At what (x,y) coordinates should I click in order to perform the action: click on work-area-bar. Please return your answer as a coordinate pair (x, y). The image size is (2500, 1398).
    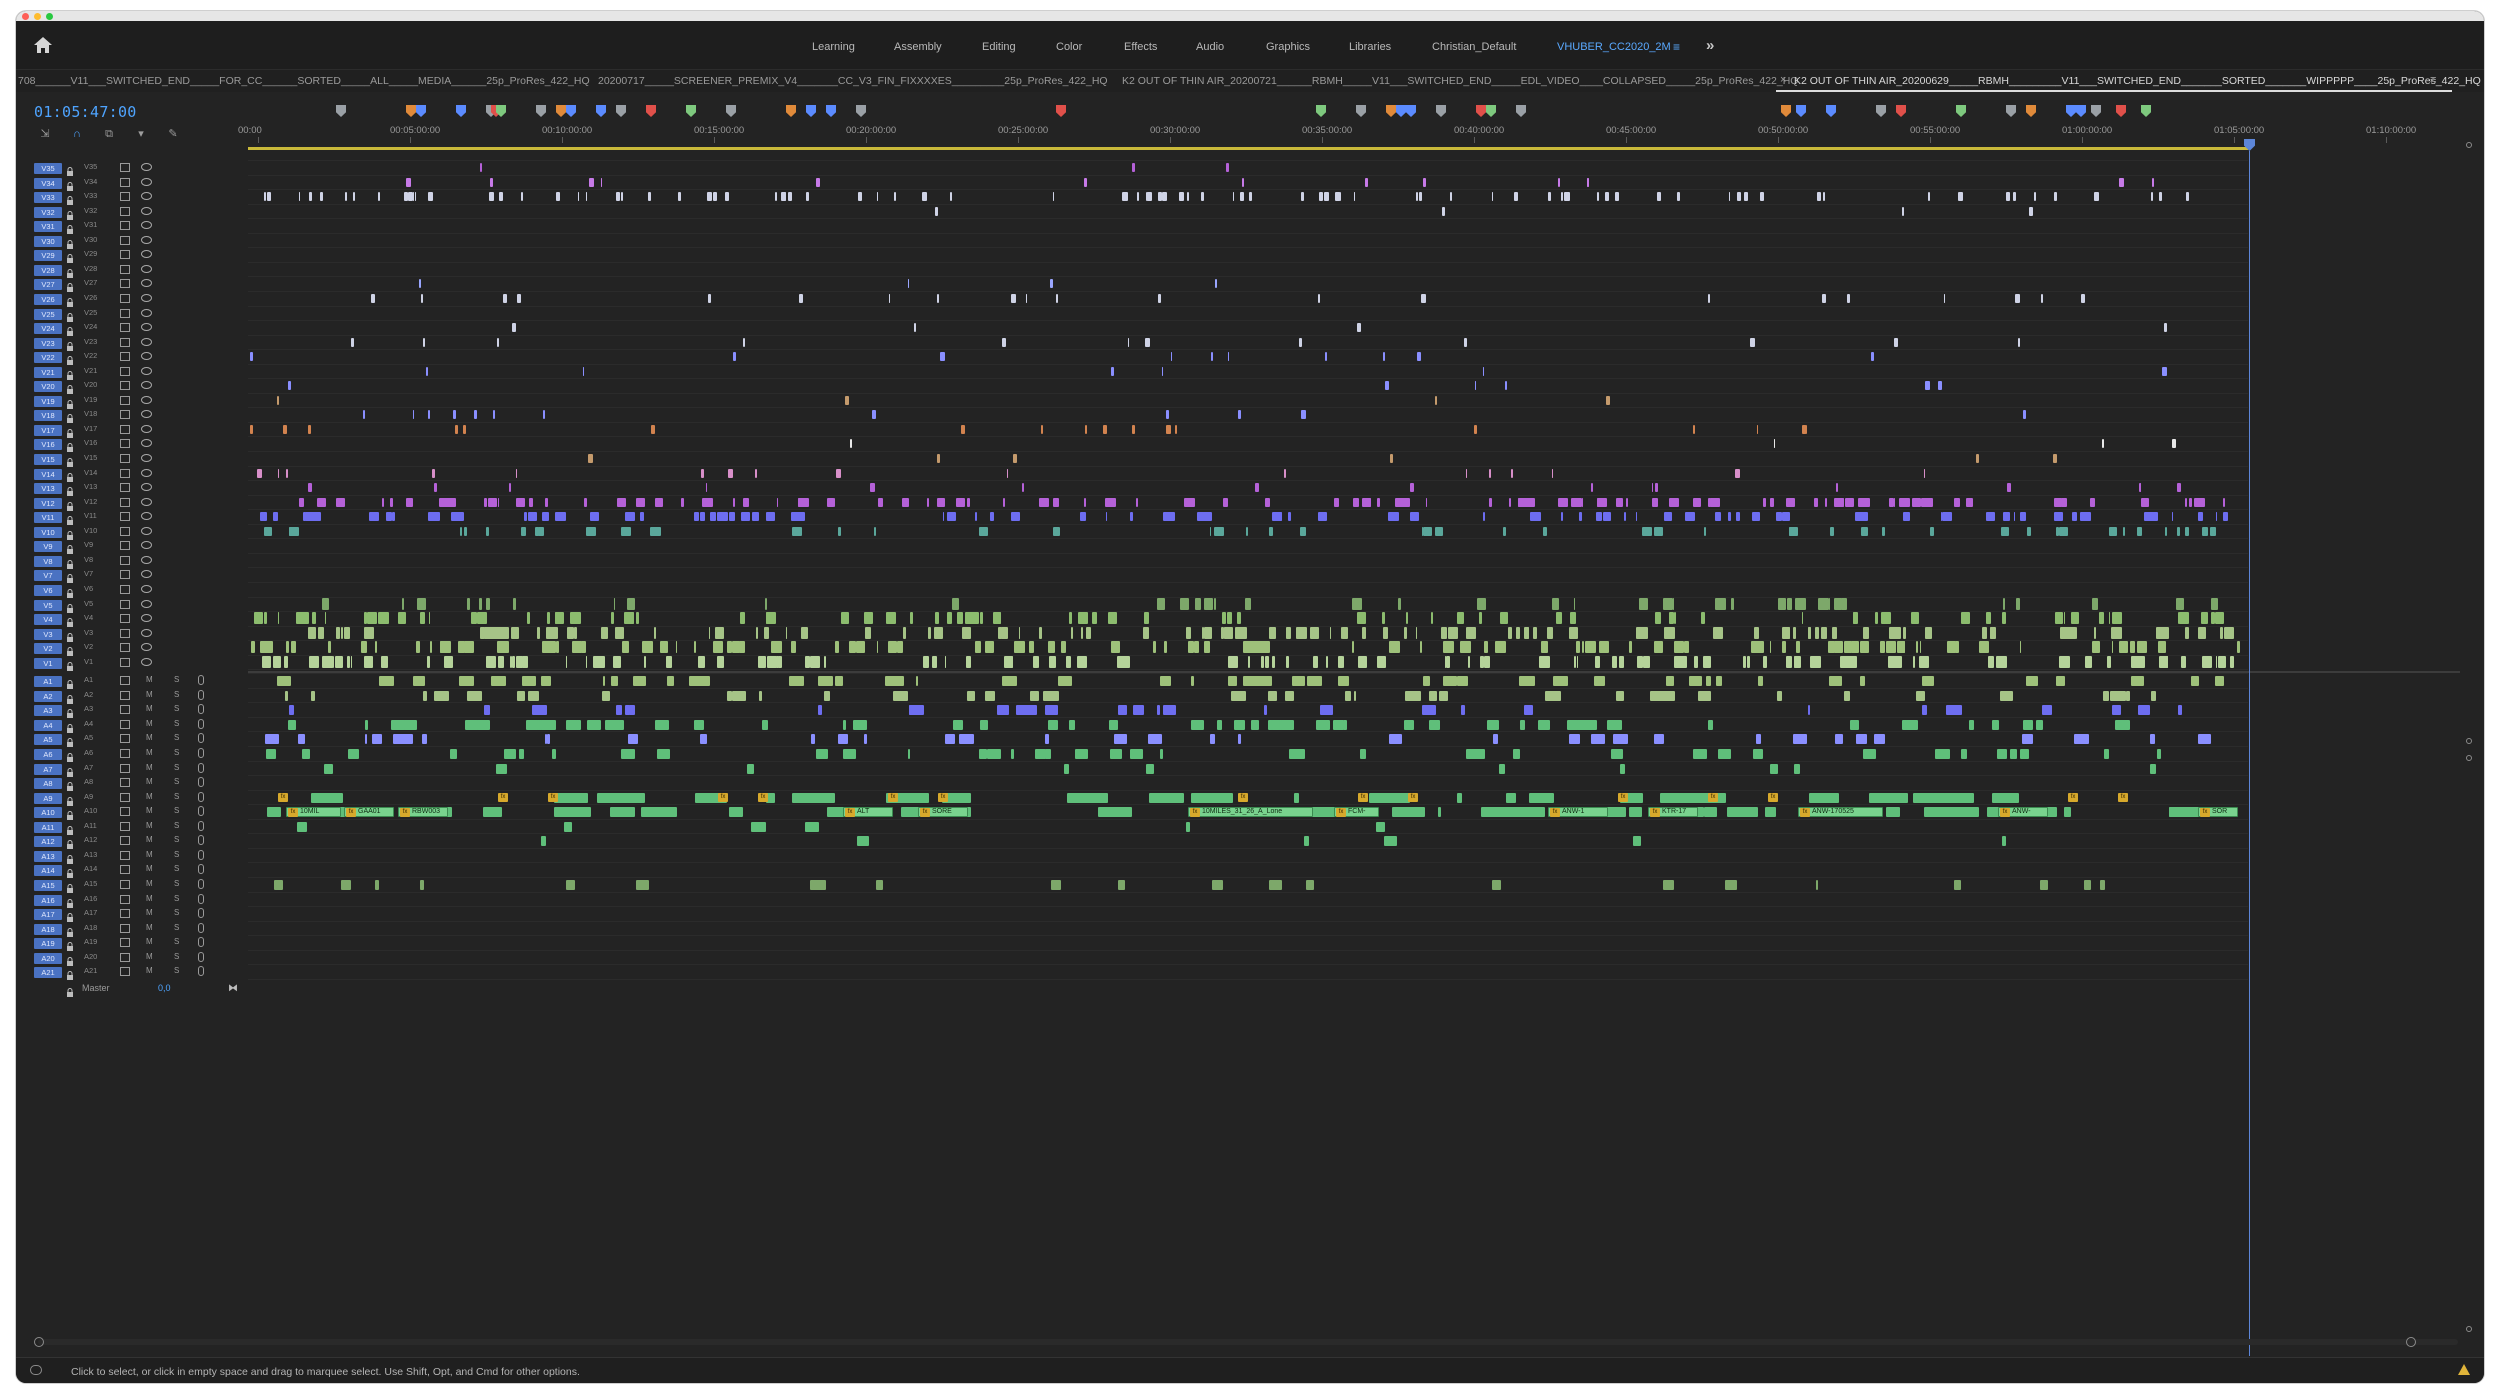
    Looking at the image, I should click on (1248, 148).